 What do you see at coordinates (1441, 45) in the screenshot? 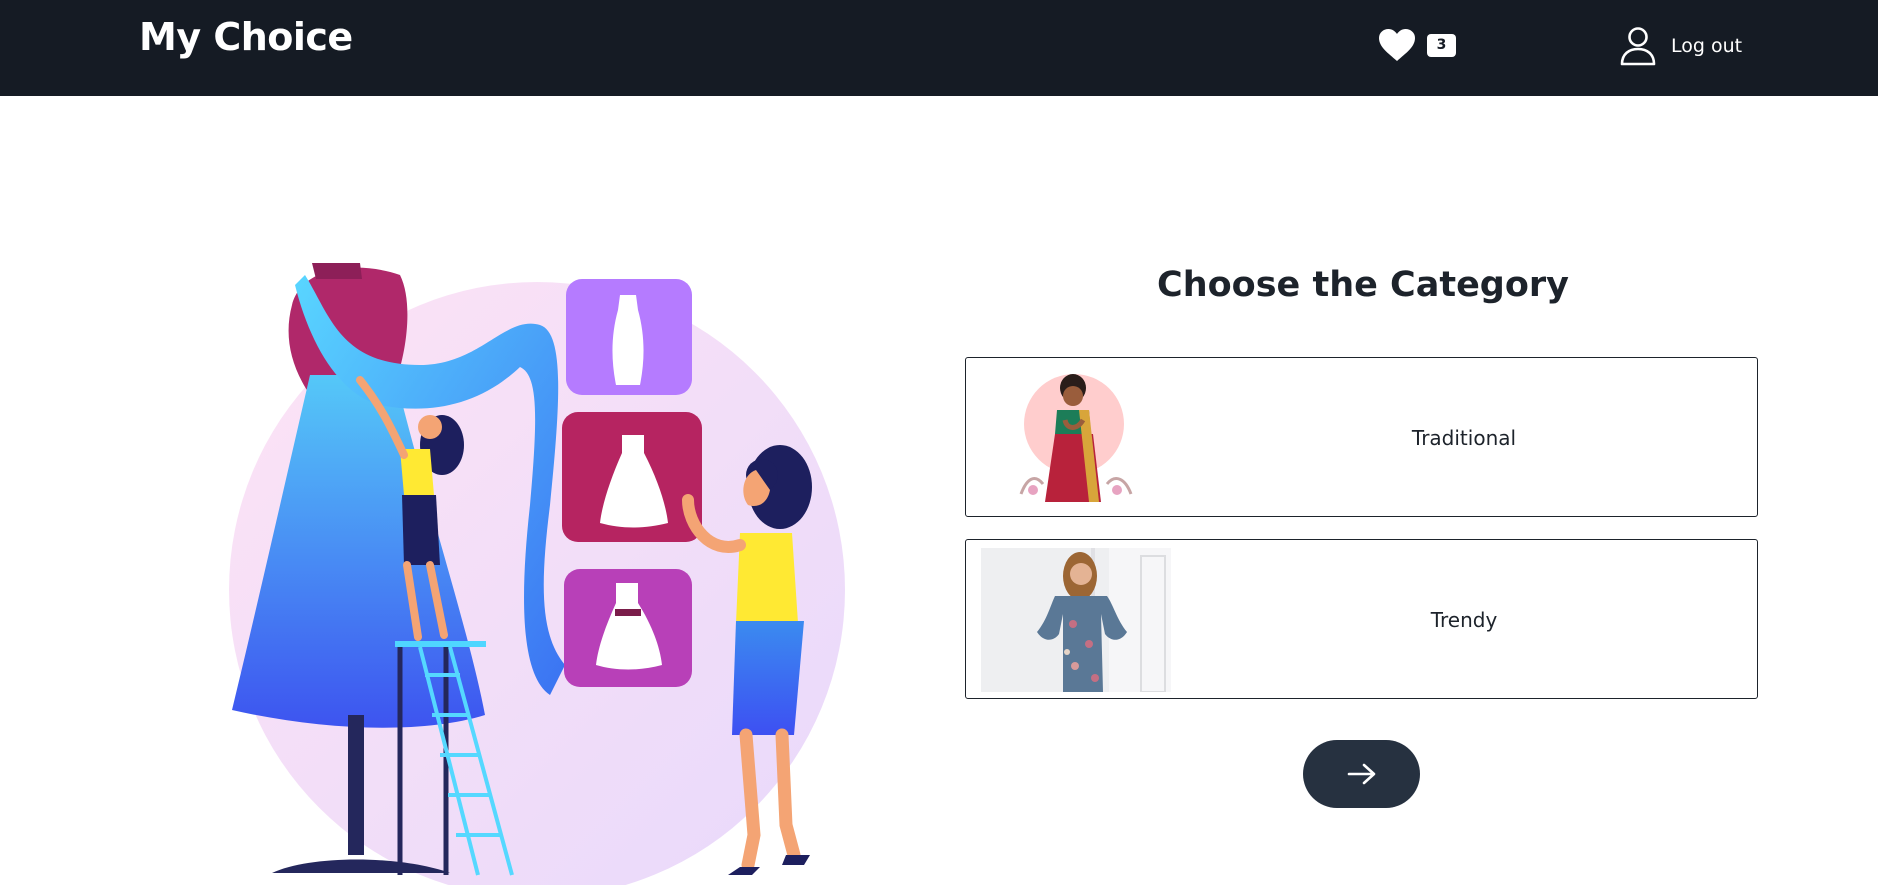
I see `favorites-count-badge: 3` at bounding box center [1441, 45].